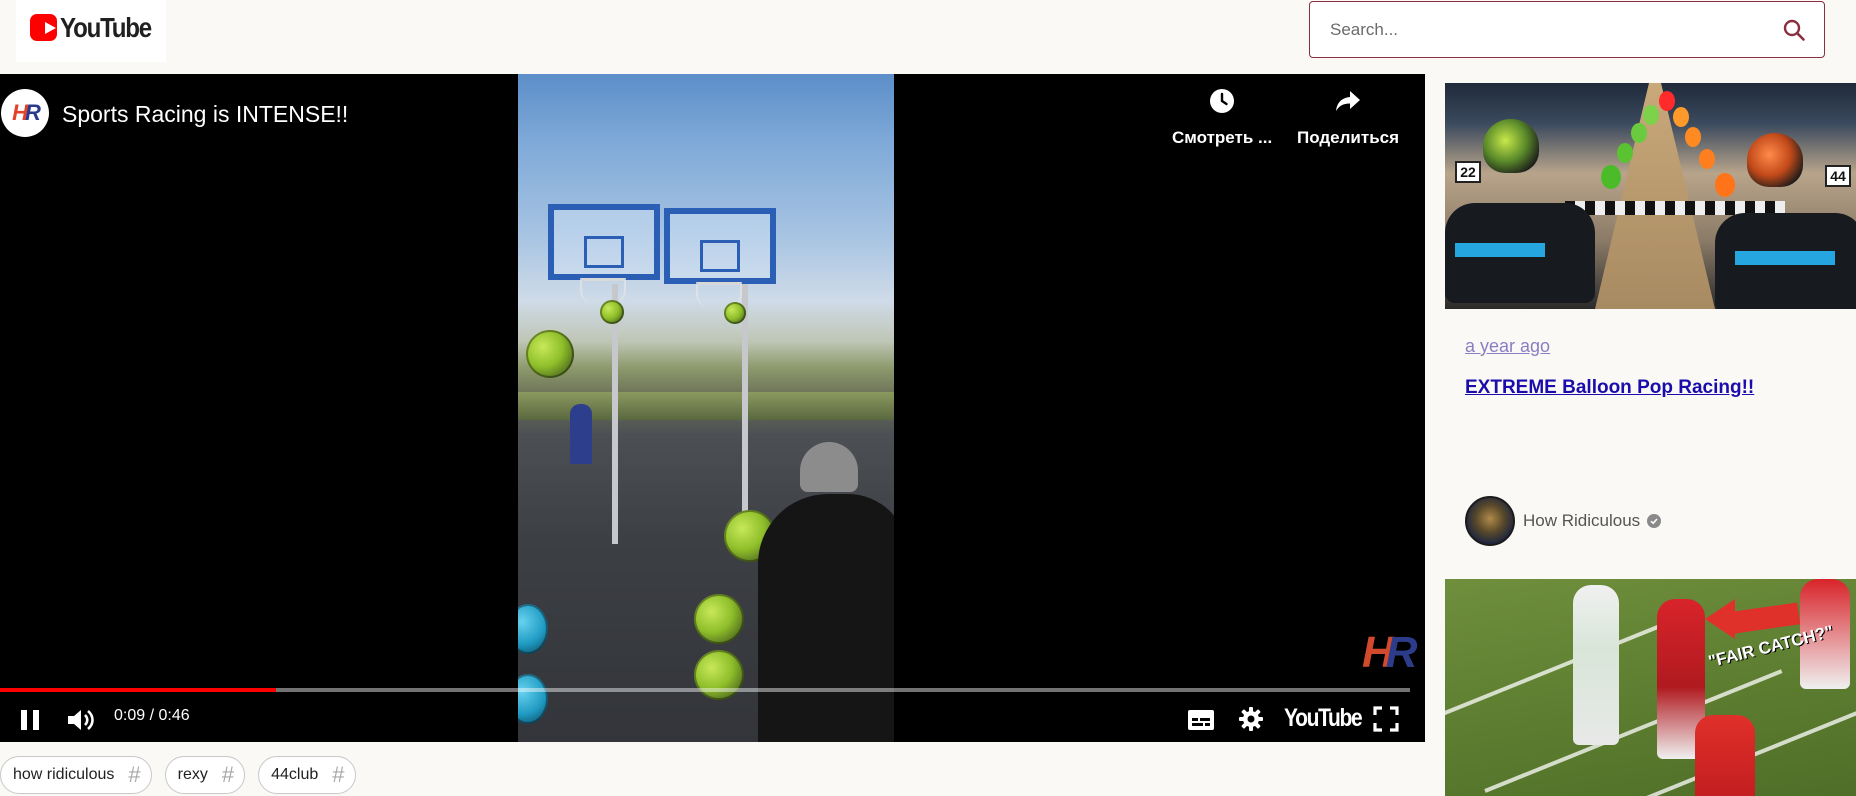 Image resolution: width=1856 pixels, height=796 pixels. I want to click on logo-text: YouTube, so click(106, 27).